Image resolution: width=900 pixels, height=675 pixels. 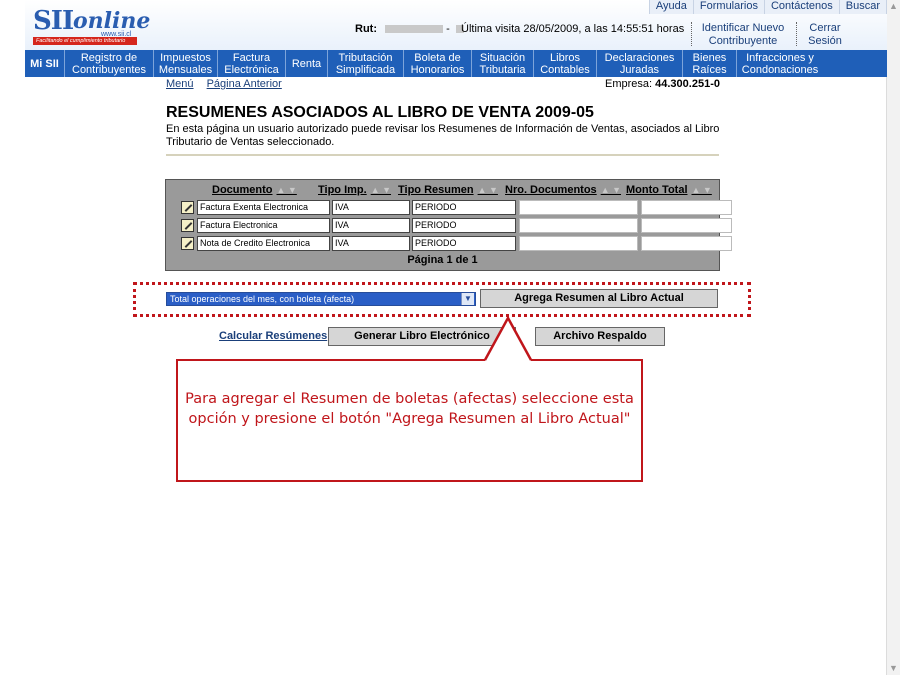 What do you see at coordinates (687, 84) in the screenshot?
I see `empresa-value: 44.300.251-0` at bounding box center [687, 84].